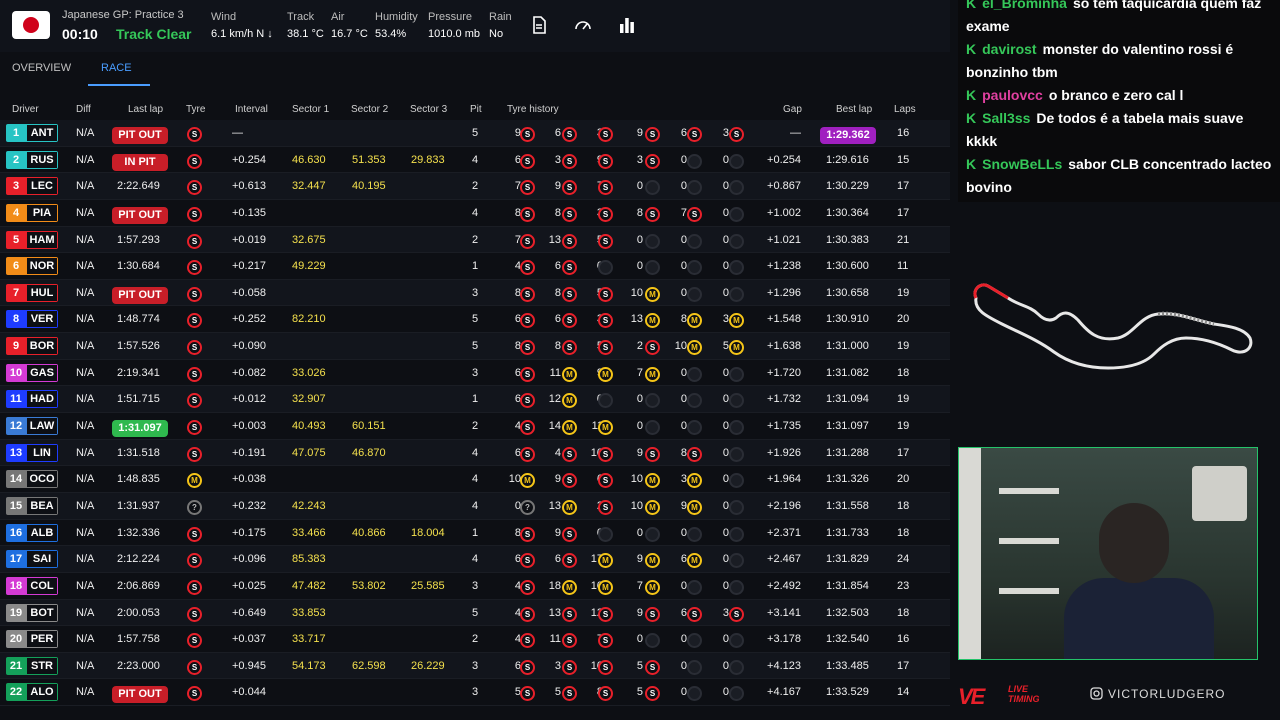 This screenshot has width=1280, height=720. I want to click on stint-laps: 13, so click(636, 319).